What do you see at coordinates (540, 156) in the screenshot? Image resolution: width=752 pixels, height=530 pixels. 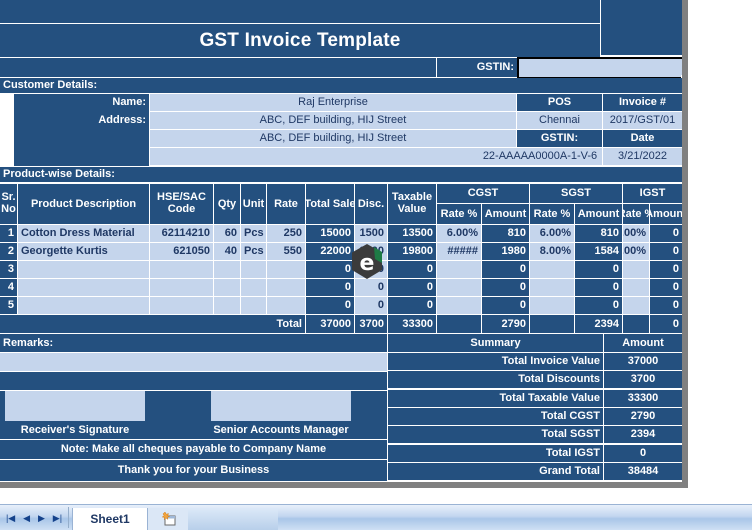 I see `seller-gstin-value: 22-AAAAA0000A-1-V-6` at bounding box center [540, 156].